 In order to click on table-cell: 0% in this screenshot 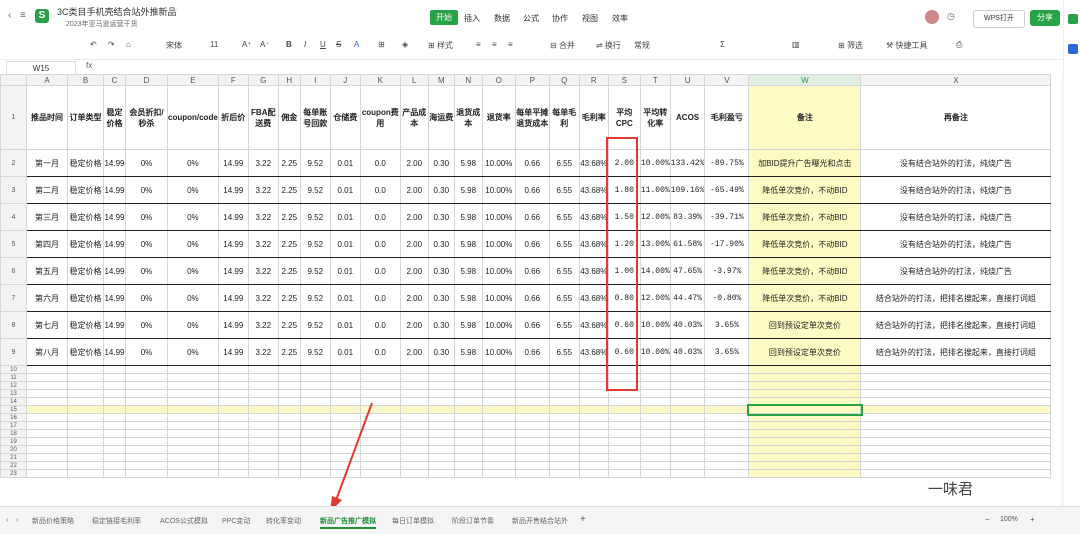, I will do `click(193, 271)`.